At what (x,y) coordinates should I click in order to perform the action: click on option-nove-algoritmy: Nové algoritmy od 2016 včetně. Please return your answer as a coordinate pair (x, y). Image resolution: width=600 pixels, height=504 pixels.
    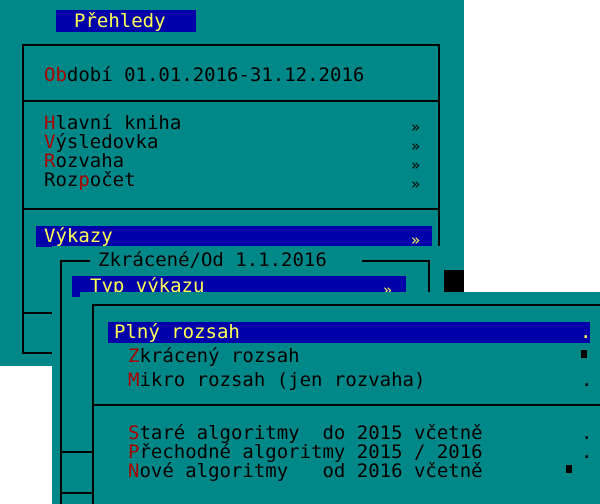
    Looking at the image, I should click on (305, 471).